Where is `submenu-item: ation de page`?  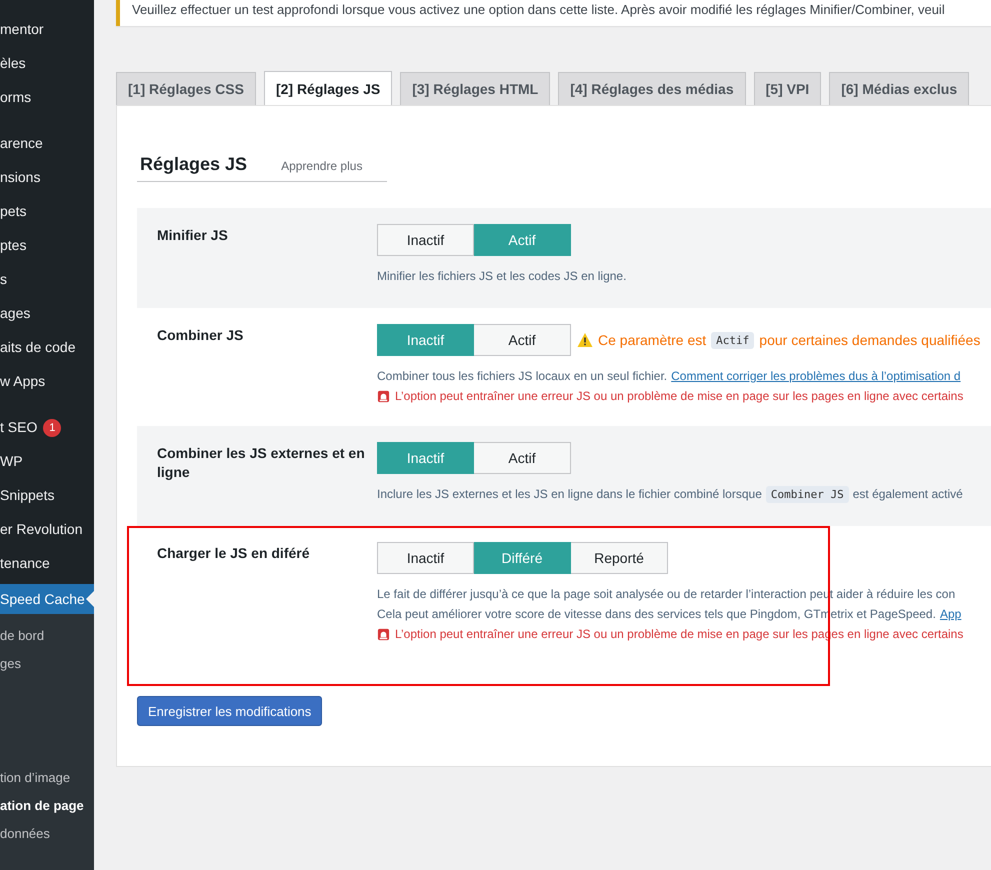
submenu-item: ation de page is located at coordinates (47, 806).